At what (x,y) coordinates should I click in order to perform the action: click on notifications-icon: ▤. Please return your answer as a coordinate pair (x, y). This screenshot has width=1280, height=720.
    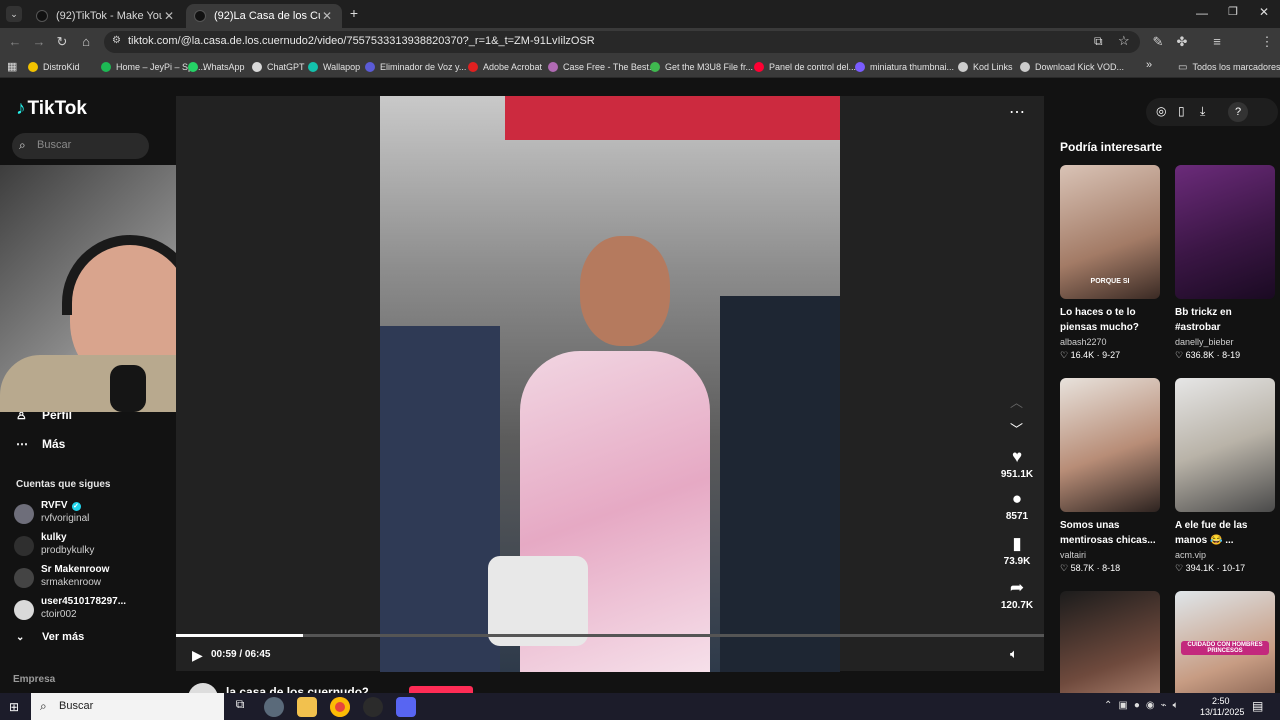
    Looking at the image, I should click on (1257, 706).